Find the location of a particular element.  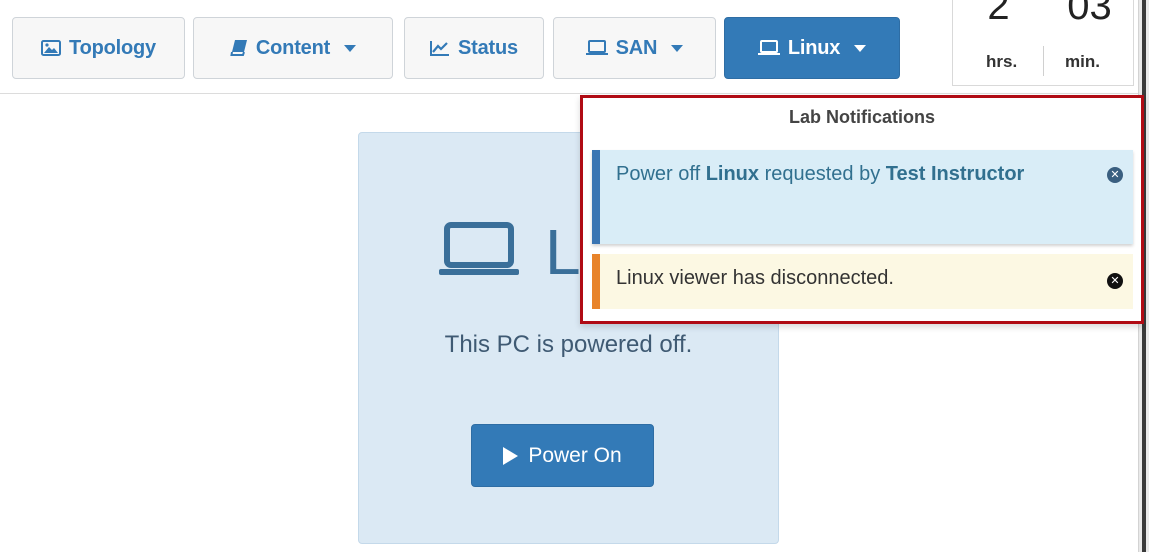

notification-device: Linux is located at coordinates (732, 174).